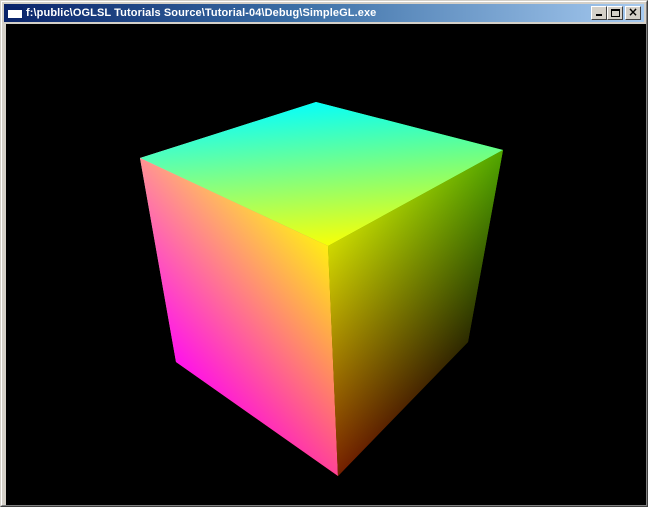  I want to click on maximize-button, so click(615, 13).